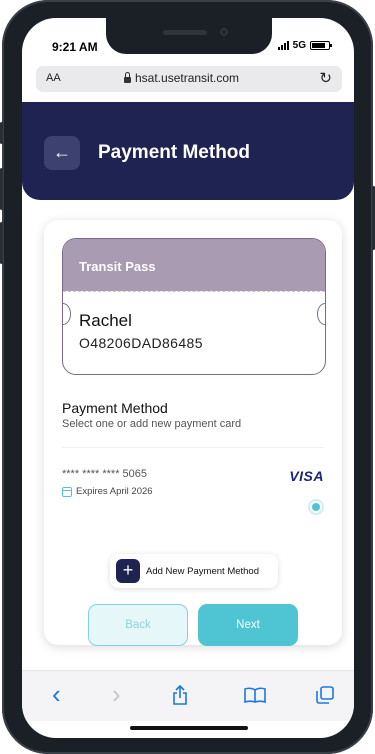 This screenshot has height=754, width=375. I want to click on battery-icon, so click(321, 45).